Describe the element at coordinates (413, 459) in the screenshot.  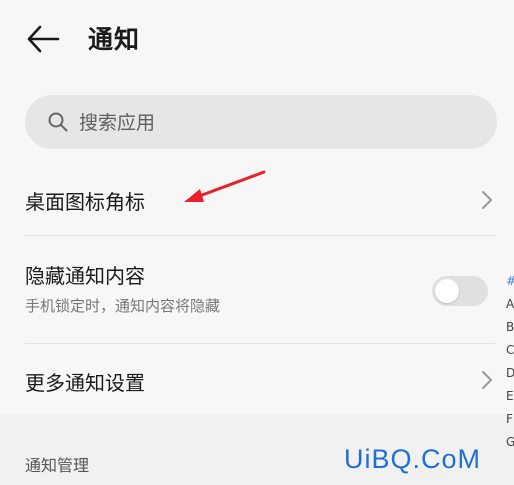
I see `watermark: UiBQ.CoM` at that location.